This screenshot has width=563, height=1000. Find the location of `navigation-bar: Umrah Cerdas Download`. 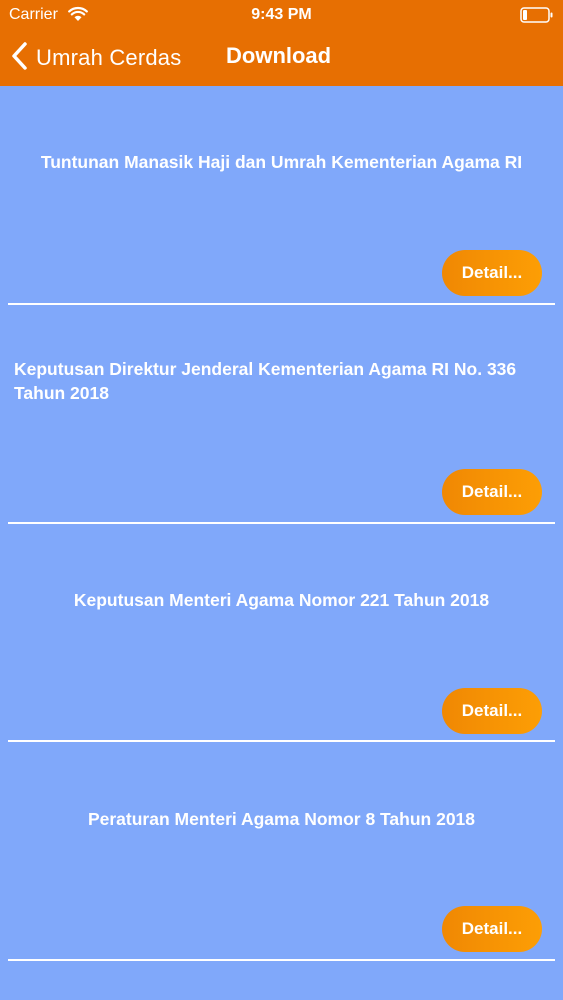

navigation-bar: Umrah Cerdas Download is located at coordinates (281, 58).